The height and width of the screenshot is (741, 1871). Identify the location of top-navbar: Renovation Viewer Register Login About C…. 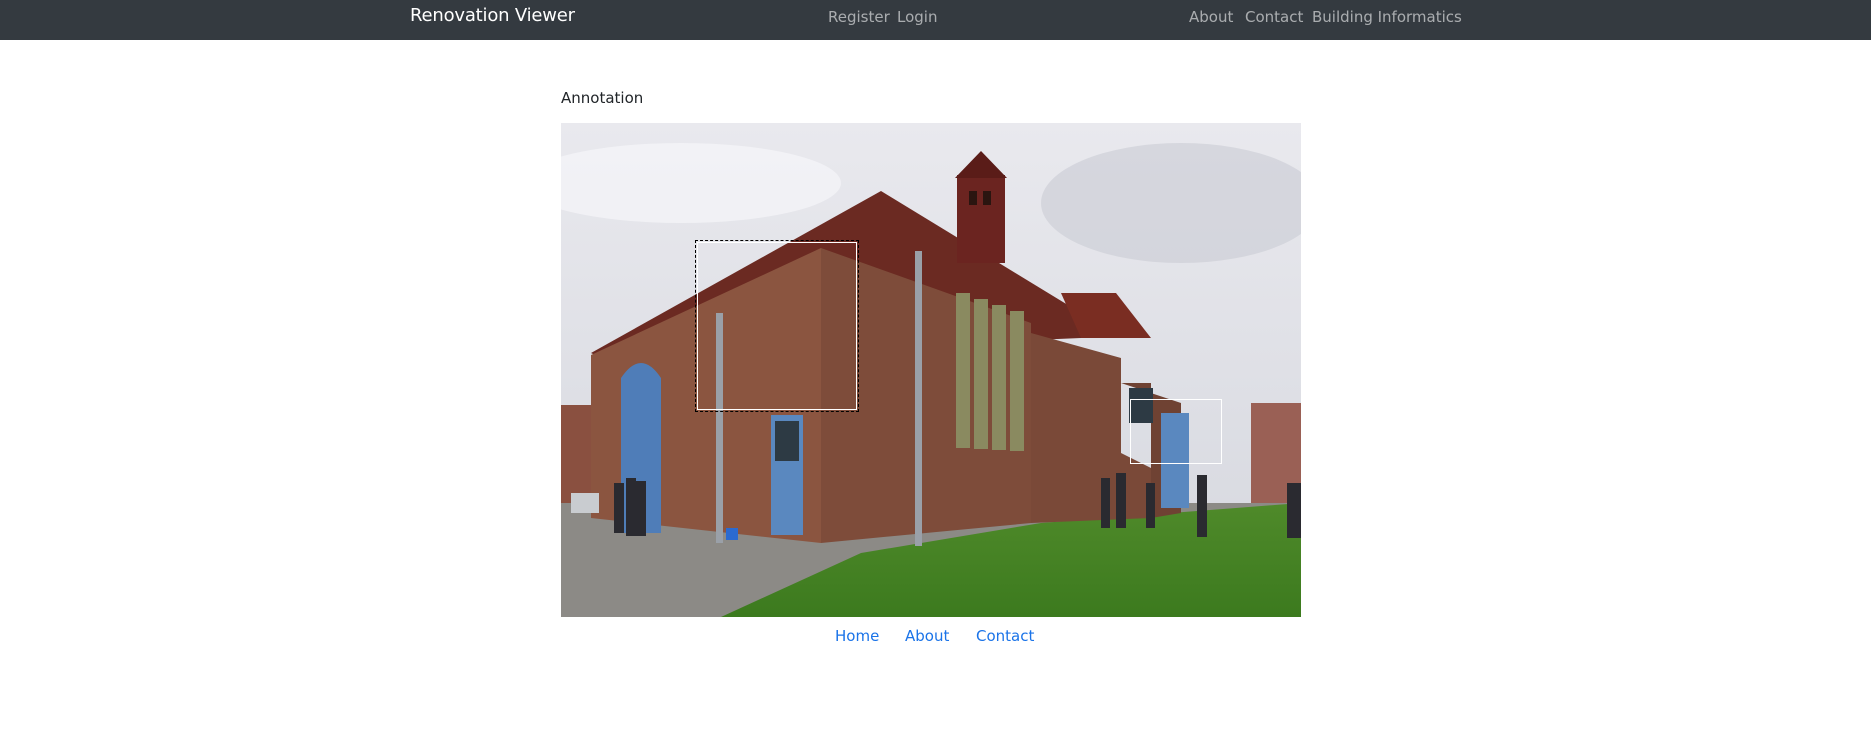
(935, 20).